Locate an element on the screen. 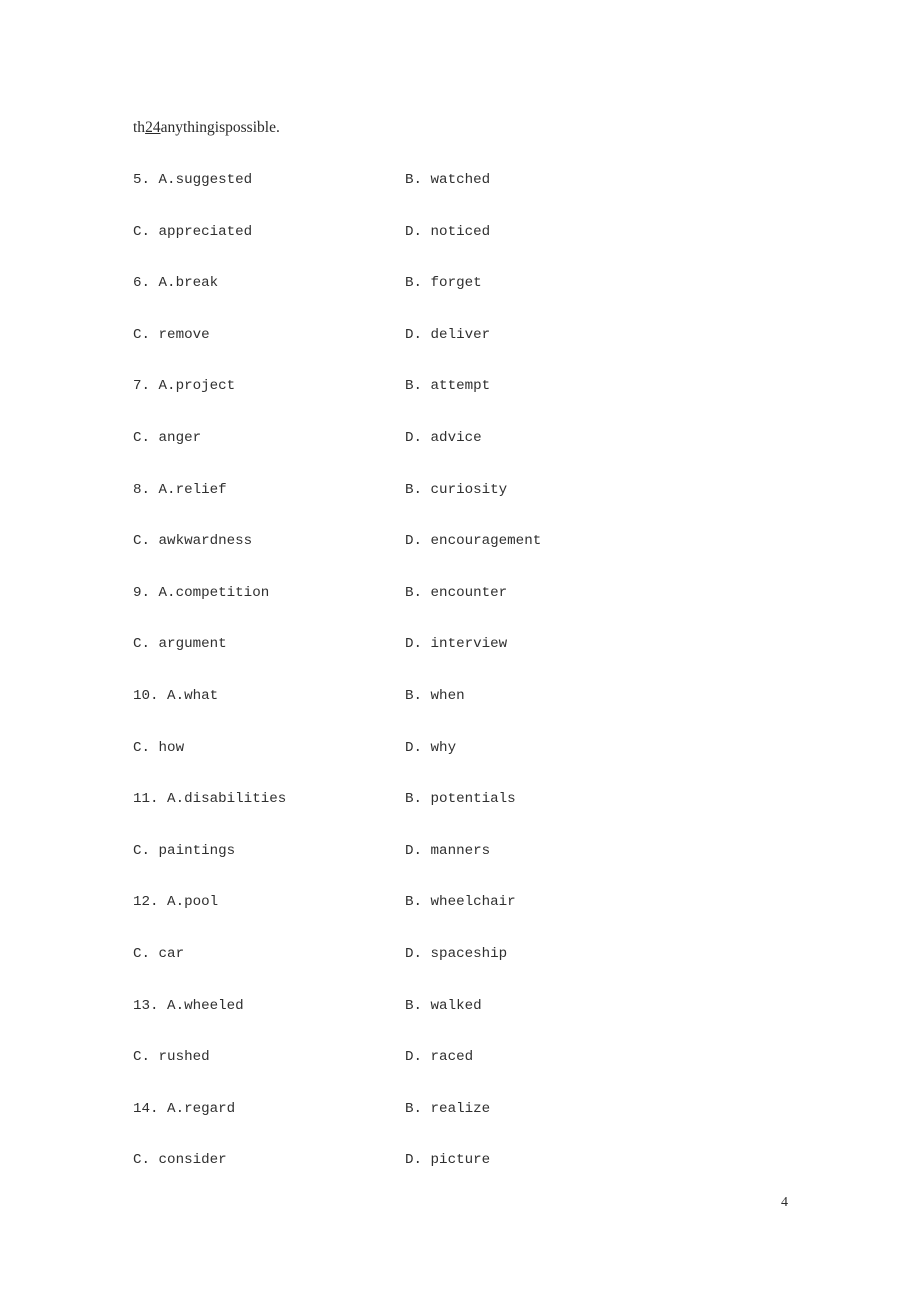  question-row: 12. A.pool B. wheelchair is located at coordinates (460, 918).